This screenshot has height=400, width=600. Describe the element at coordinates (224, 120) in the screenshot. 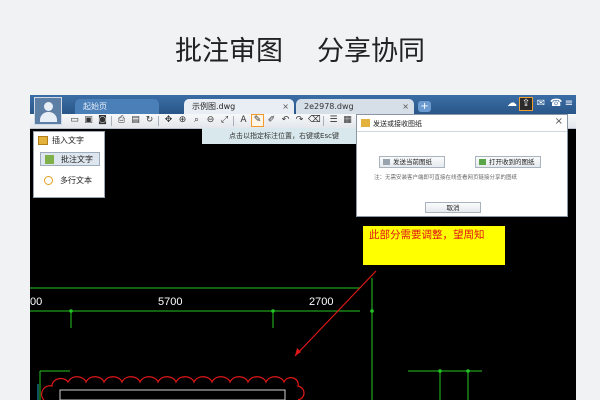

I see `zoom-extents-icon: ⤢` at that location.